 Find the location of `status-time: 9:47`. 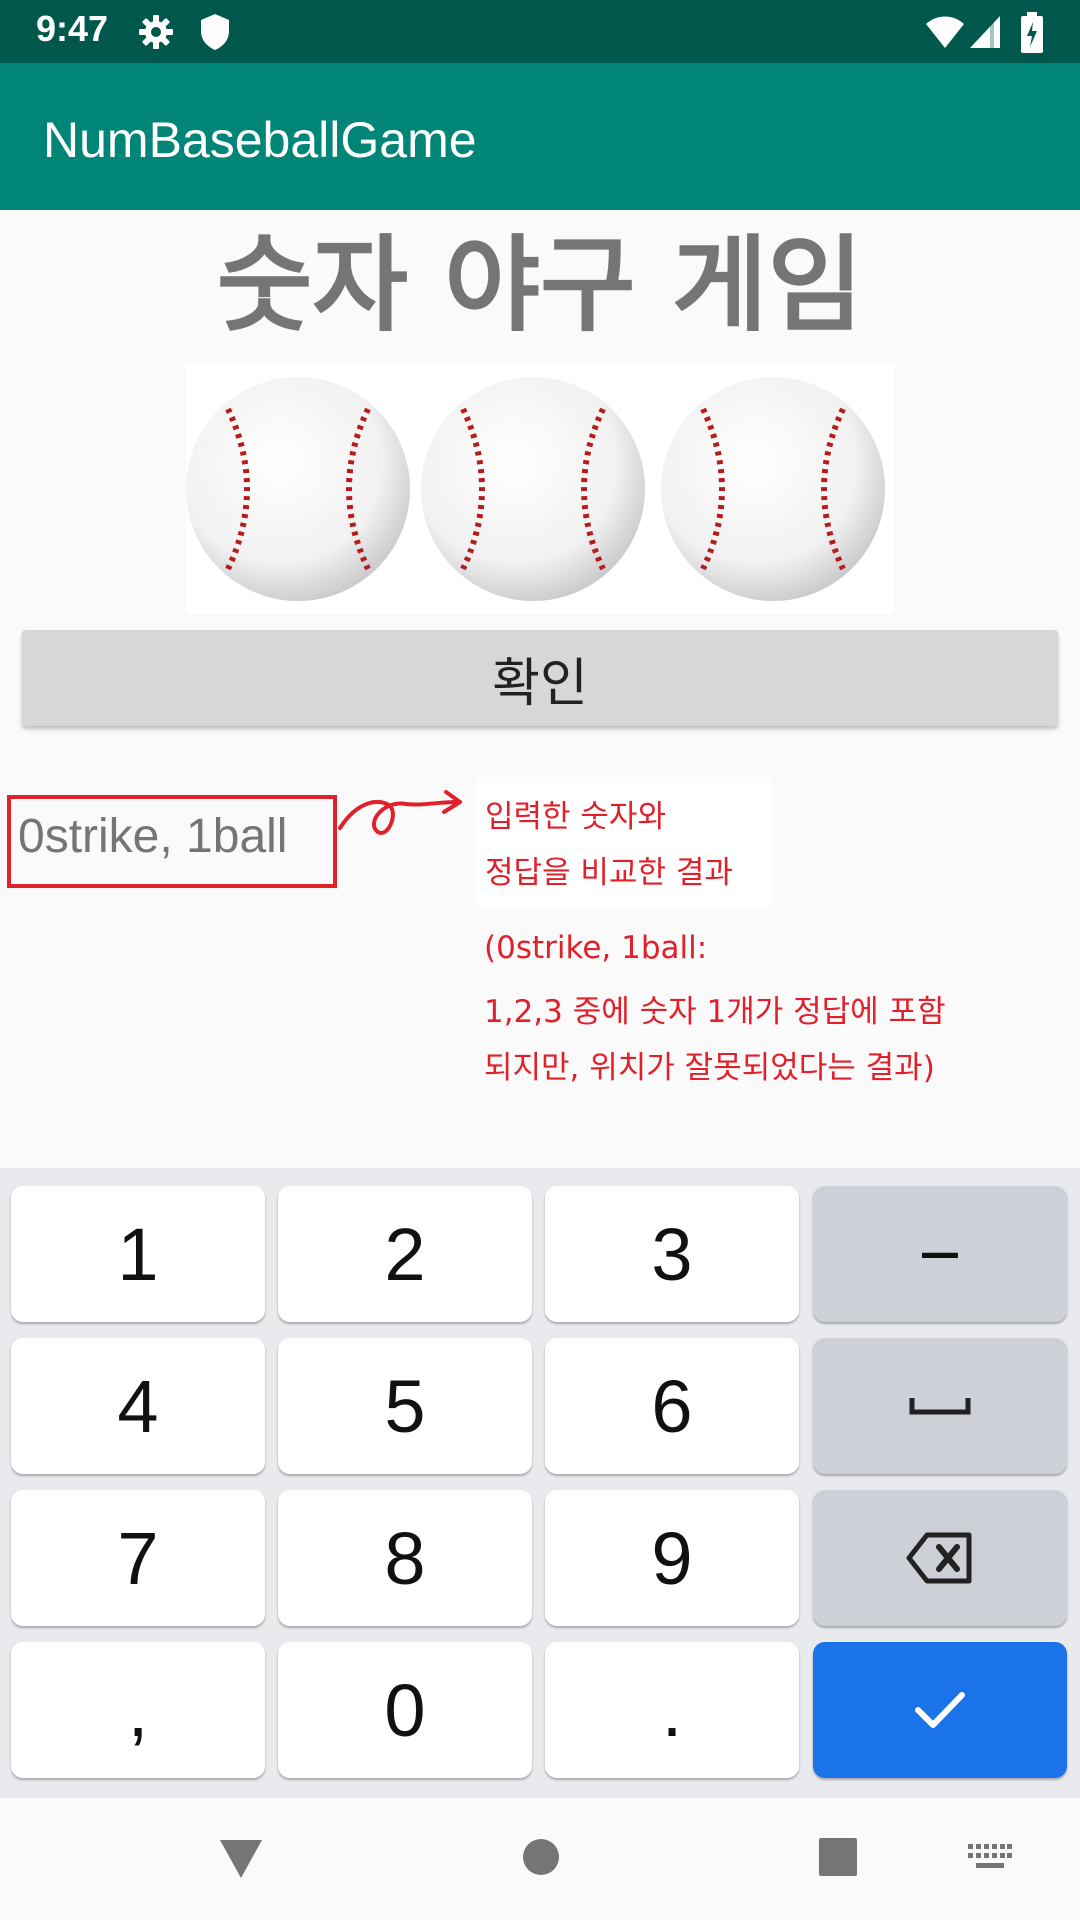

status-time: 9:47 is located at coordinates (72, 28).